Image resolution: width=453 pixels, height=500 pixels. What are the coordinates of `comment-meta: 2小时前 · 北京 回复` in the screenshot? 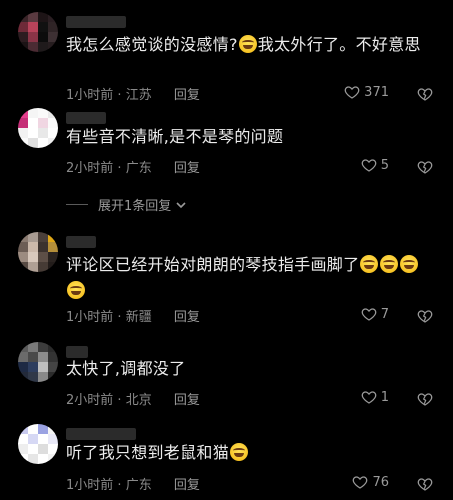 It's located at (133, 400).